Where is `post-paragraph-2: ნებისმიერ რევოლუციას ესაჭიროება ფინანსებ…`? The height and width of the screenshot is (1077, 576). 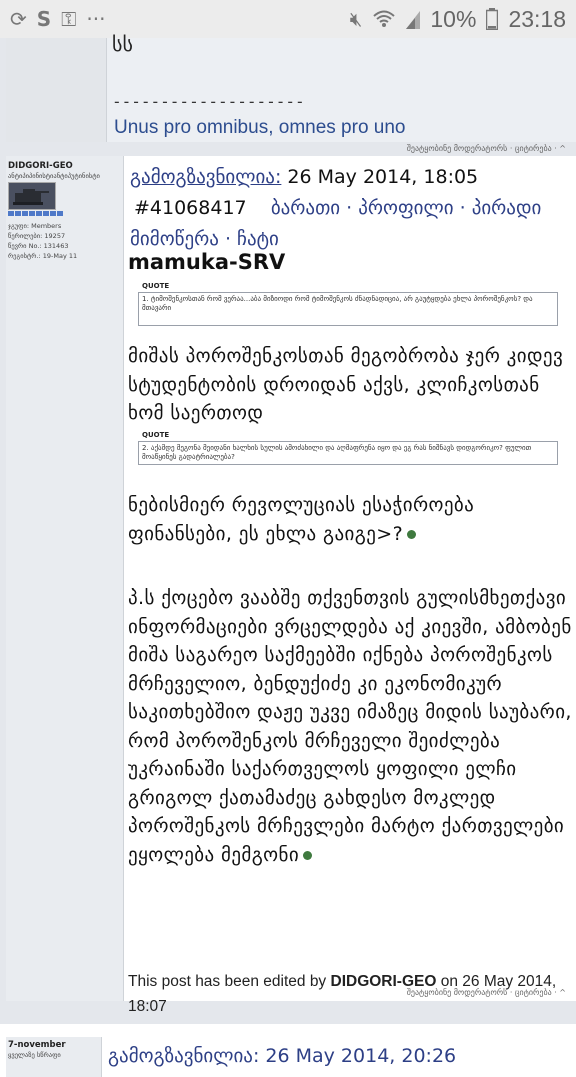
post-paragraph-2: ნებისმიერ რევოლუციას ესაჭიროება ფინანსებ… is located at coordinates (352, 519).